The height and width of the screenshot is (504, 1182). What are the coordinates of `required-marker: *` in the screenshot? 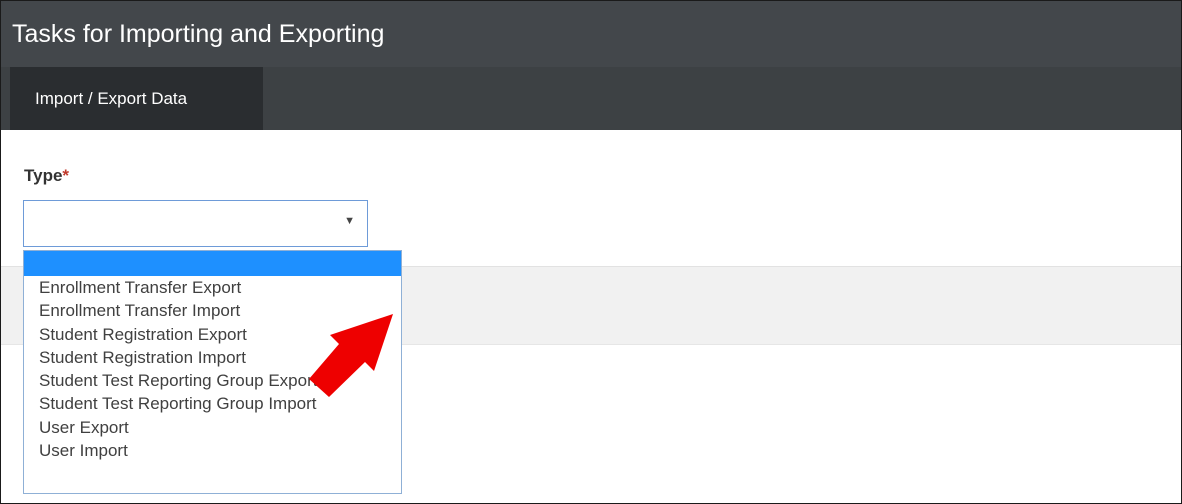 It's located at (66, 175).